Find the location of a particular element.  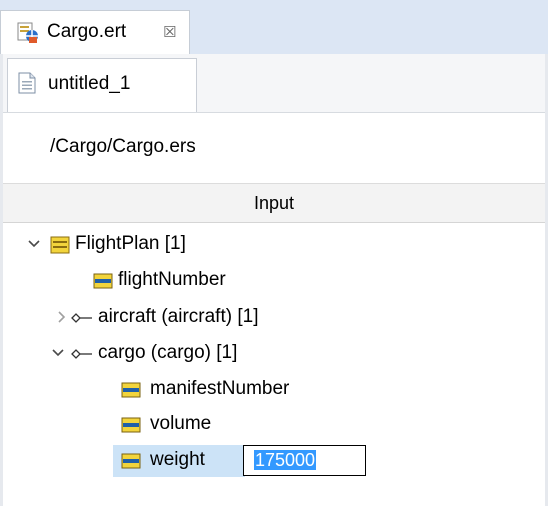

tree-row-flightnumber: flightNumber is located at coordinates (274, 281).